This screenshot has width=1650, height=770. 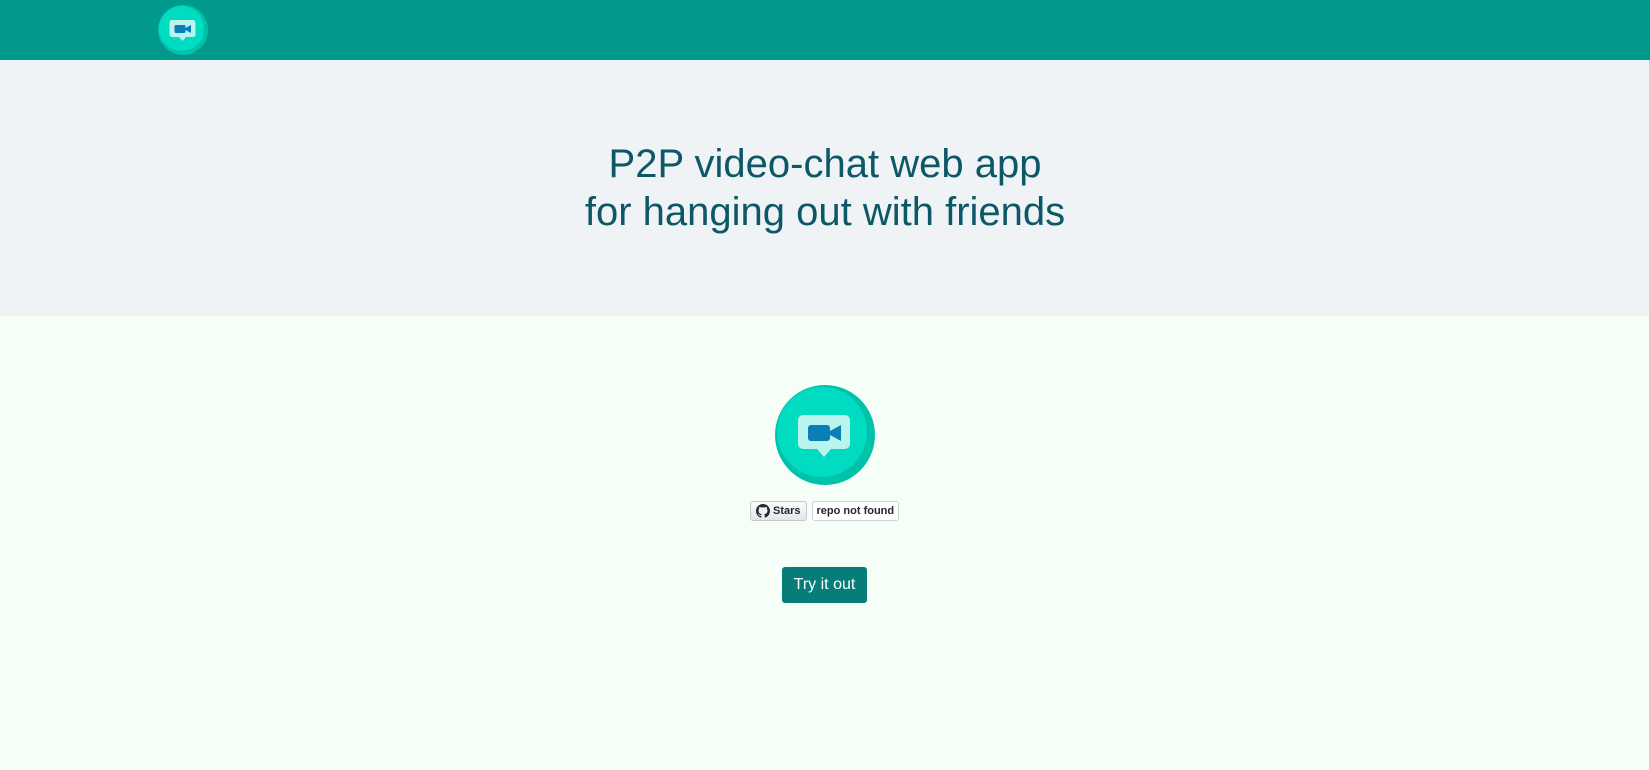 I want to click on hero-title-line-1: P2P video-chat web app, so click(x=825, y=164).